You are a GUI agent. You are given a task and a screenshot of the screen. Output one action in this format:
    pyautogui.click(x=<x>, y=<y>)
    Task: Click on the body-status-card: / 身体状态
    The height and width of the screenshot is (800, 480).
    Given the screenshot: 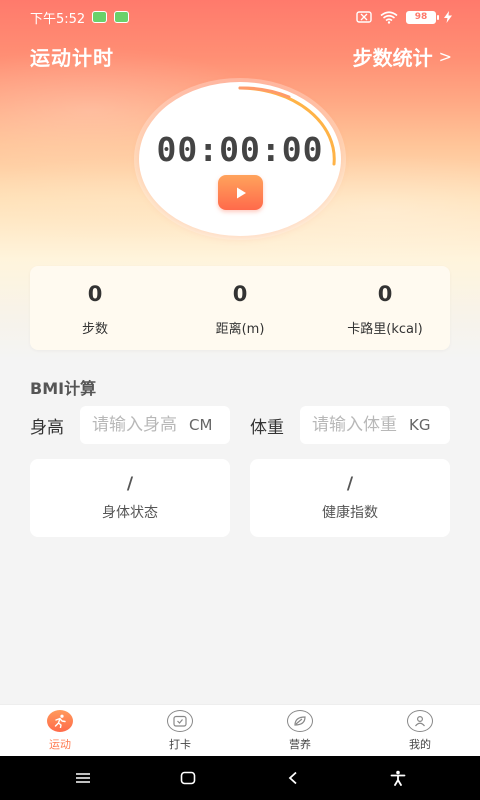 What is the action you would take?
    pyautogui.click(x=130, y=498)
    